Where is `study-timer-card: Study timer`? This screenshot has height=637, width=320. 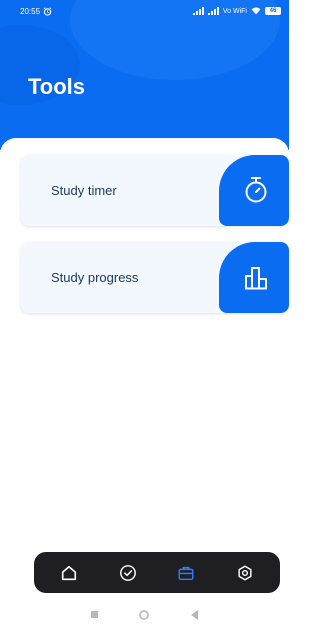
study-timer-card: Study timer is located at coordinates (155, 190).